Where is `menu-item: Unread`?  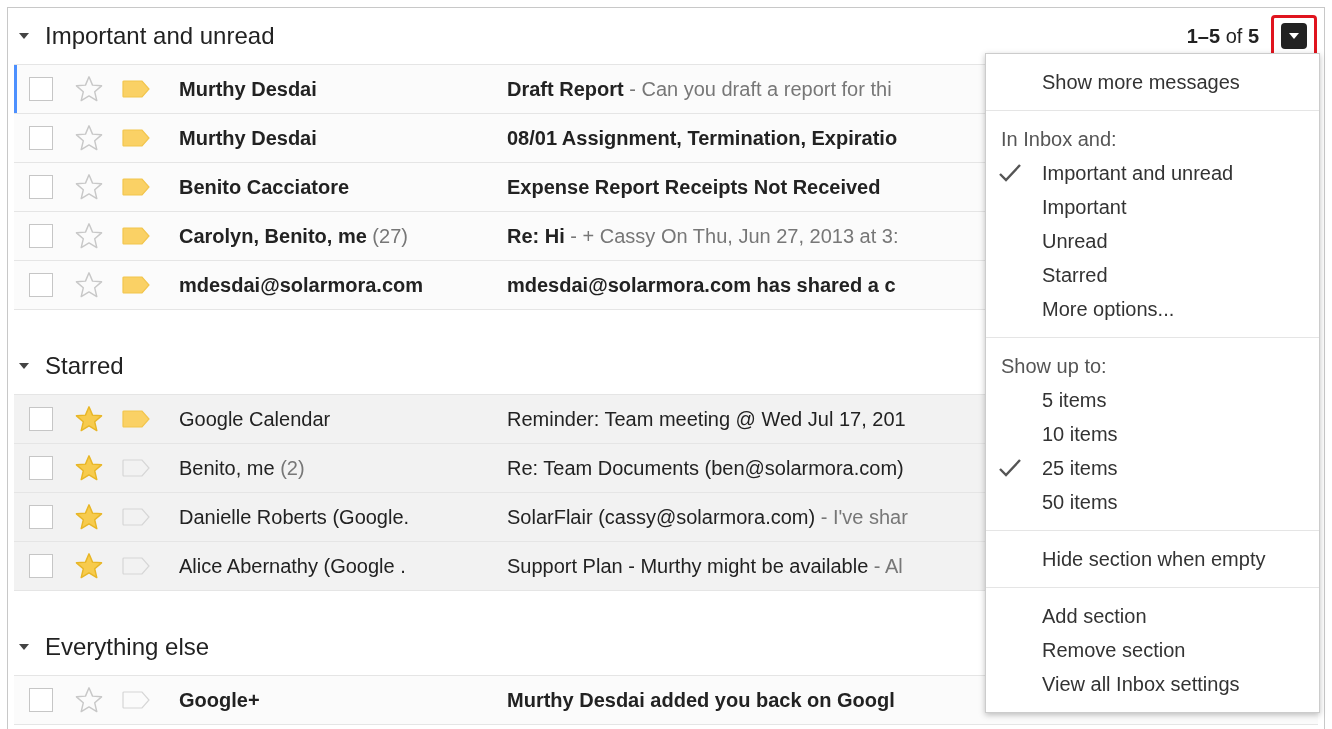 menu-item: Unread is located at coordinates (1152, 241).